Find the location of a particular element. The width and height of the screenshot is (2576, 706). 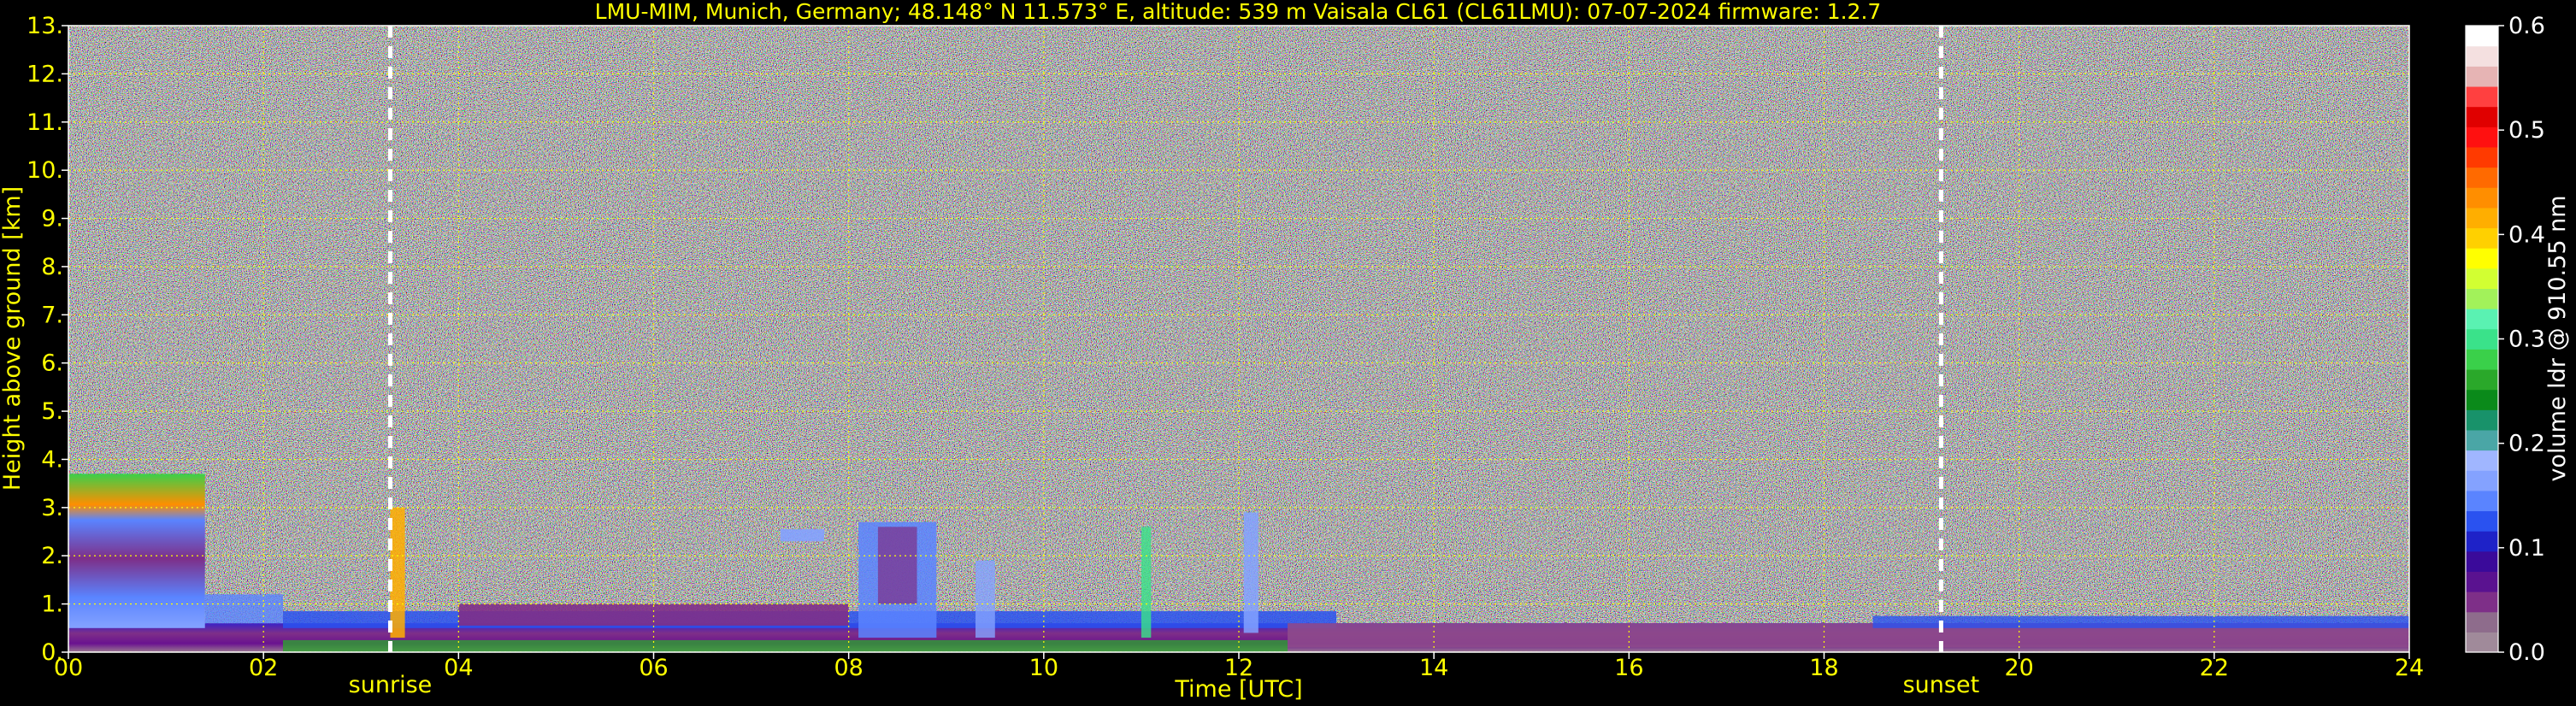

y-tick-label: 3. is located at coordinates (52, 508).